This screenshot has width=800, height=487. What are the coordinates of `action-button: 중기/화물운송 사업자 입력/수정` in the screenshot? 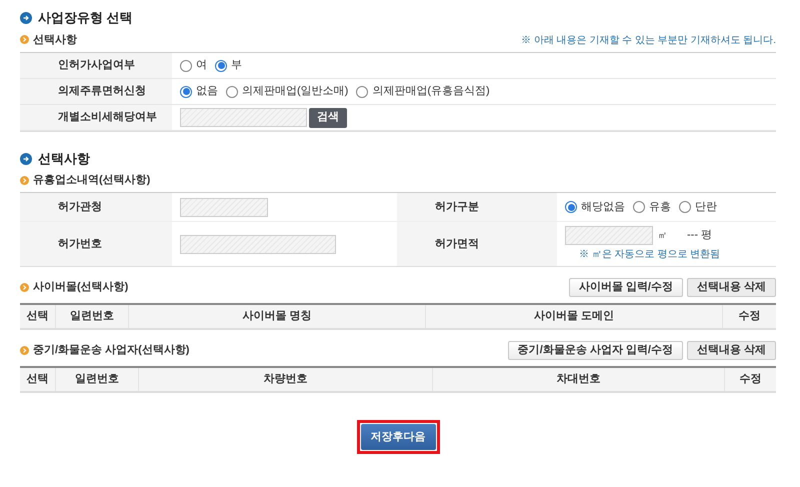 It's located at (595, 350).